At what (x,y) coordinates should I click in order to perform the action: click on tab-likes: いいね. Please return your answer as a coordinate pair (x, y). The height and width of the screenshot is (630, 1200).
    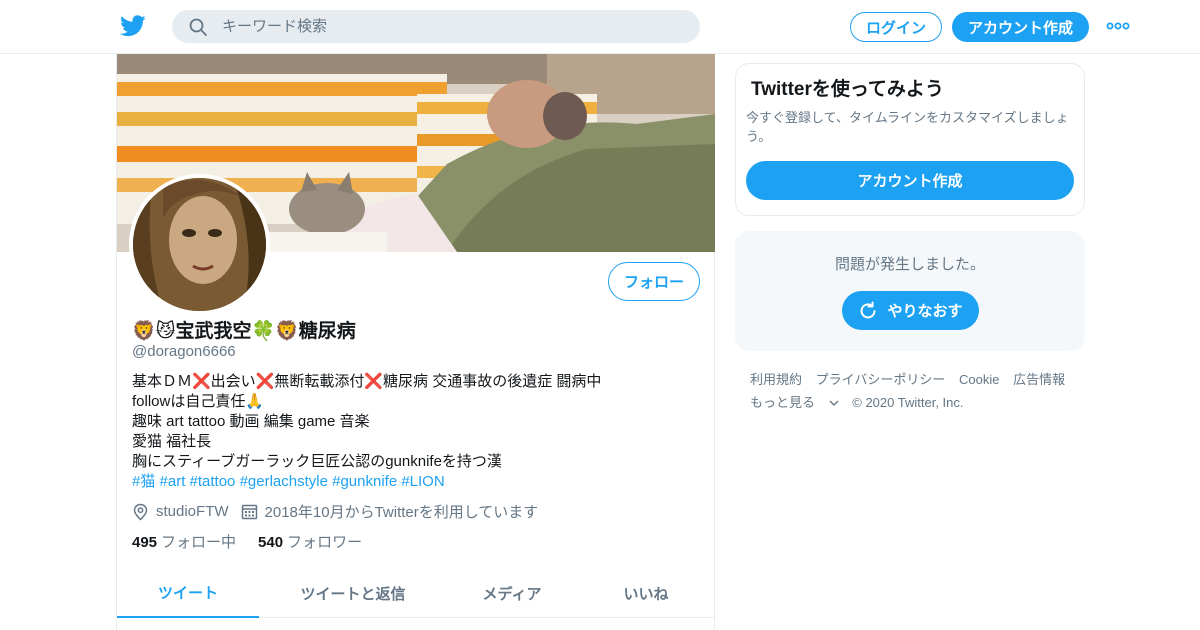
    Looking at the image, I should click on (646, 593).